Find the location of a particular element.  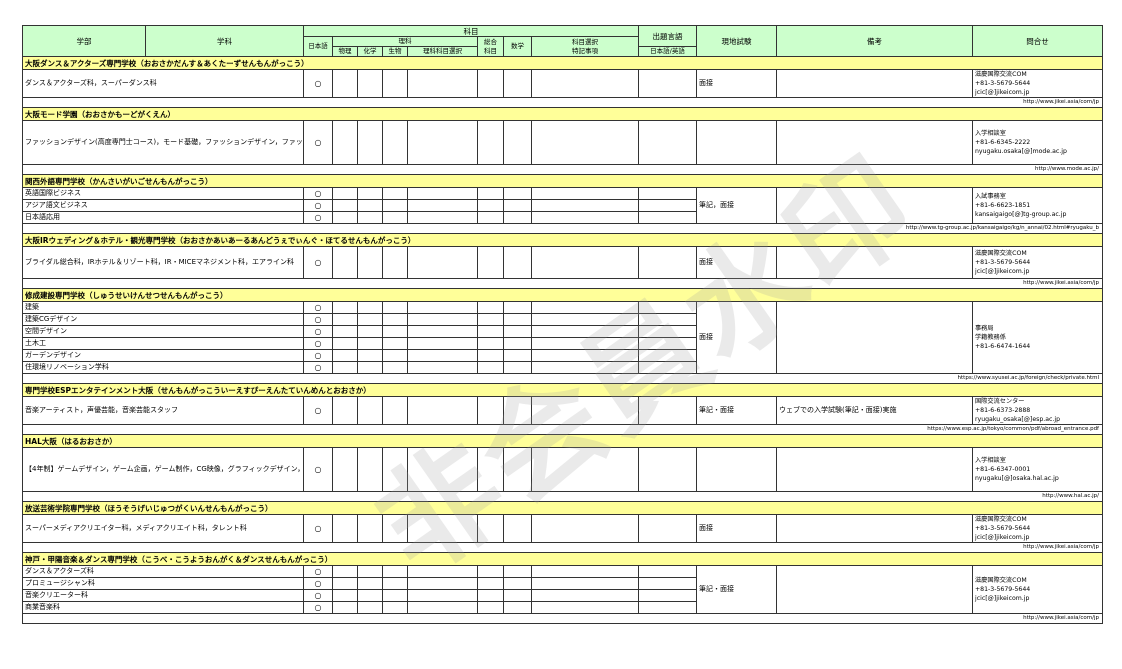

contact-line: kansaigaigo[@]tg-group.ac.jp is located at coordinates (1021, 214).